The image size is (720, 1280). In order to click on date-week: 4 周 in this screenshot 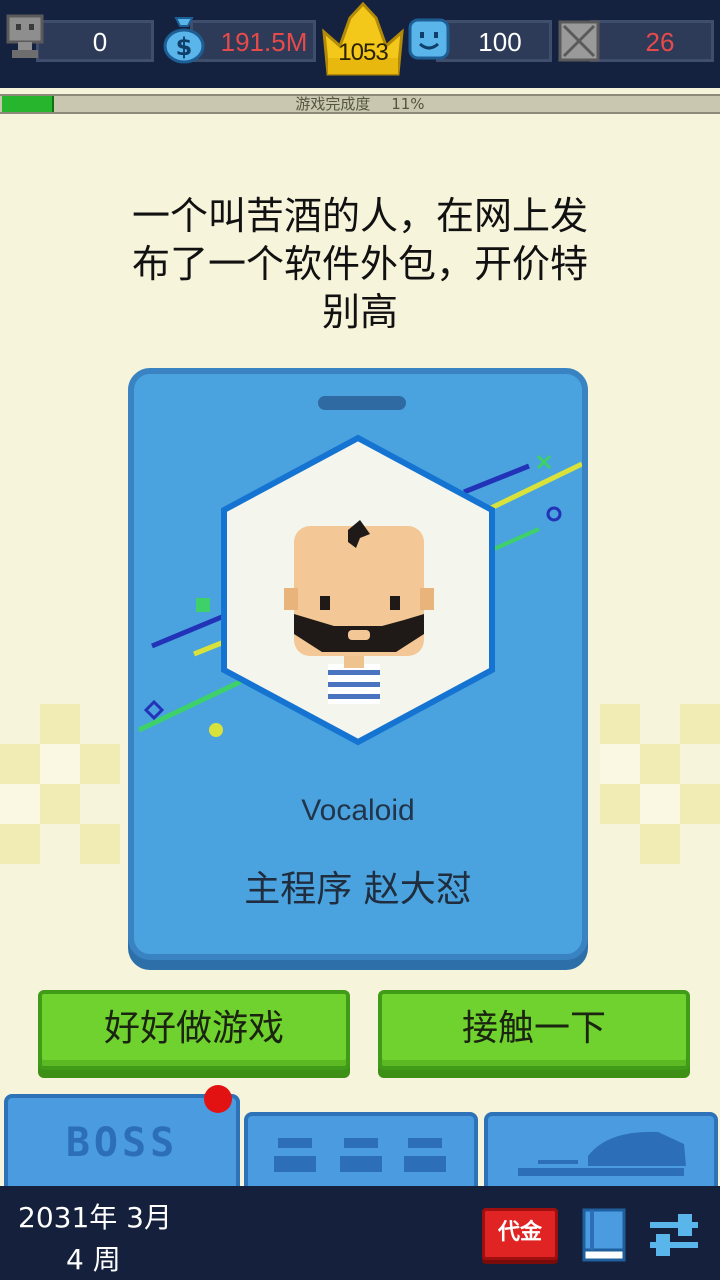, I will do `click(93, 1259)`.